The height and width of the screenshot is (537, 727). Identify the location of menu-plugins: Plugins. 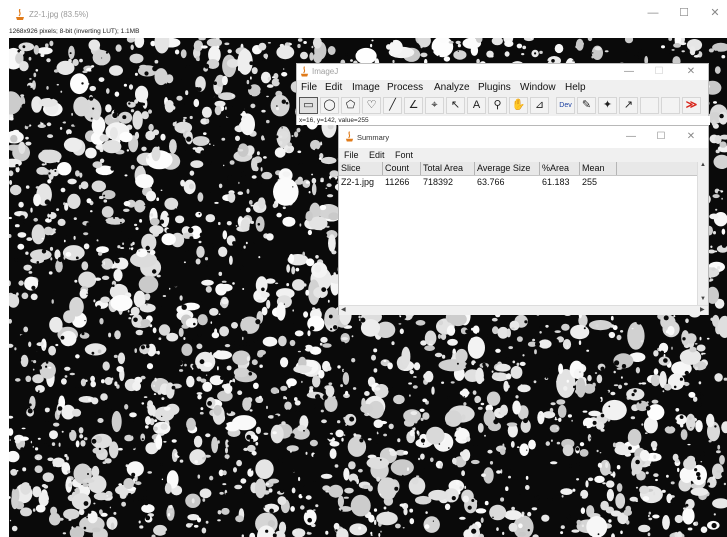
(494, 87).